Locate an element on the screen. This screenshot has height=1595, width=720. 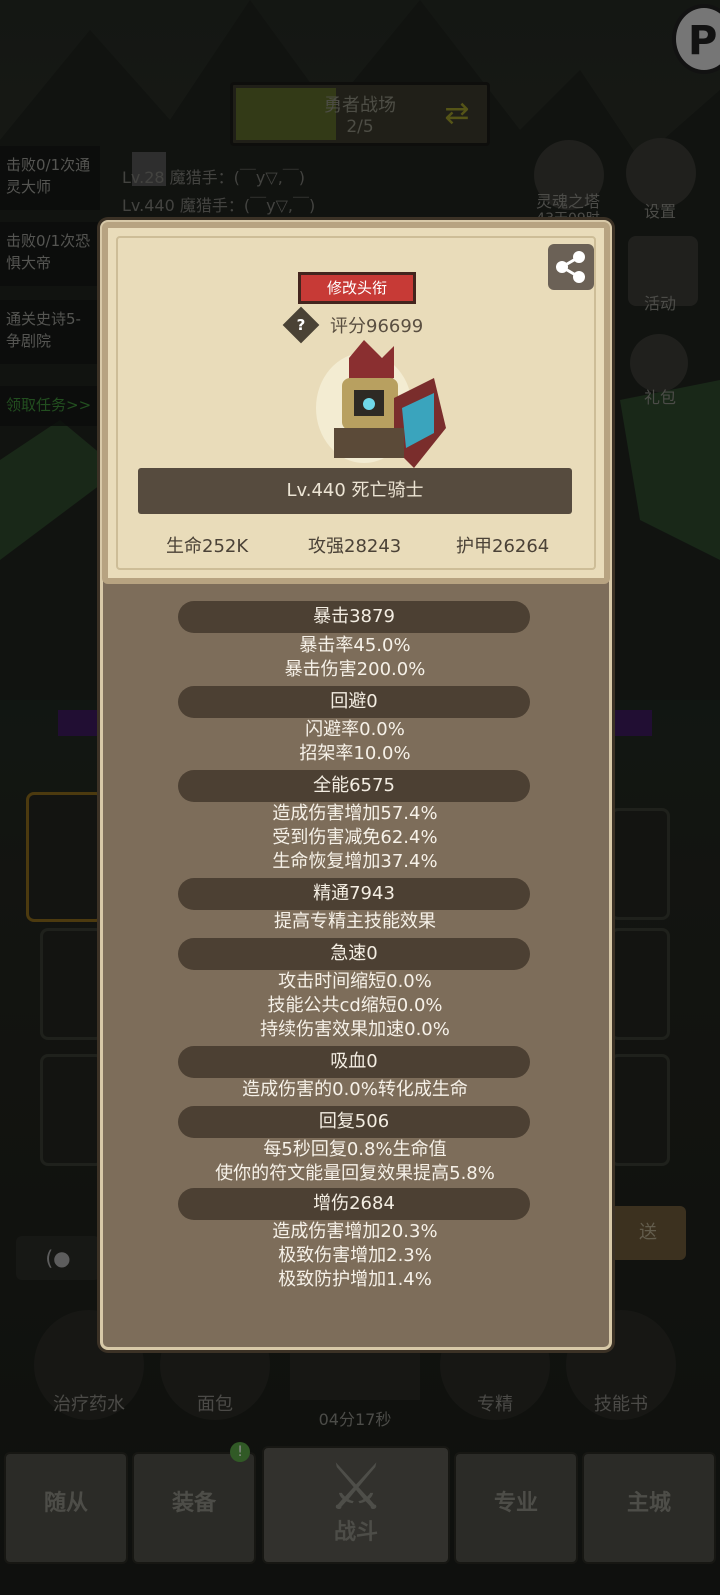
score-value: 评分96699 is located at coordinates (377, 326).